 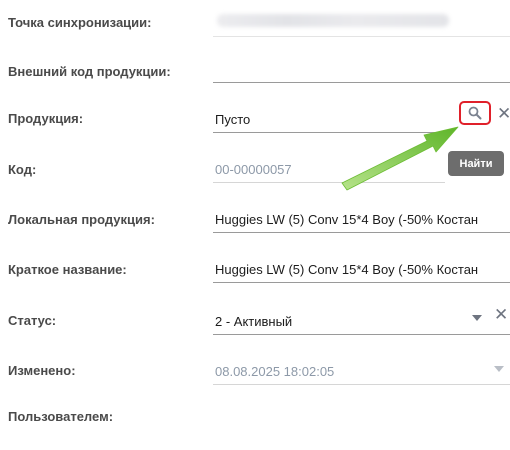 What do you see at coordinates (46, 118) in the screenshot?
I see `product-label: Продукция:` at bounding box center [46, 118].